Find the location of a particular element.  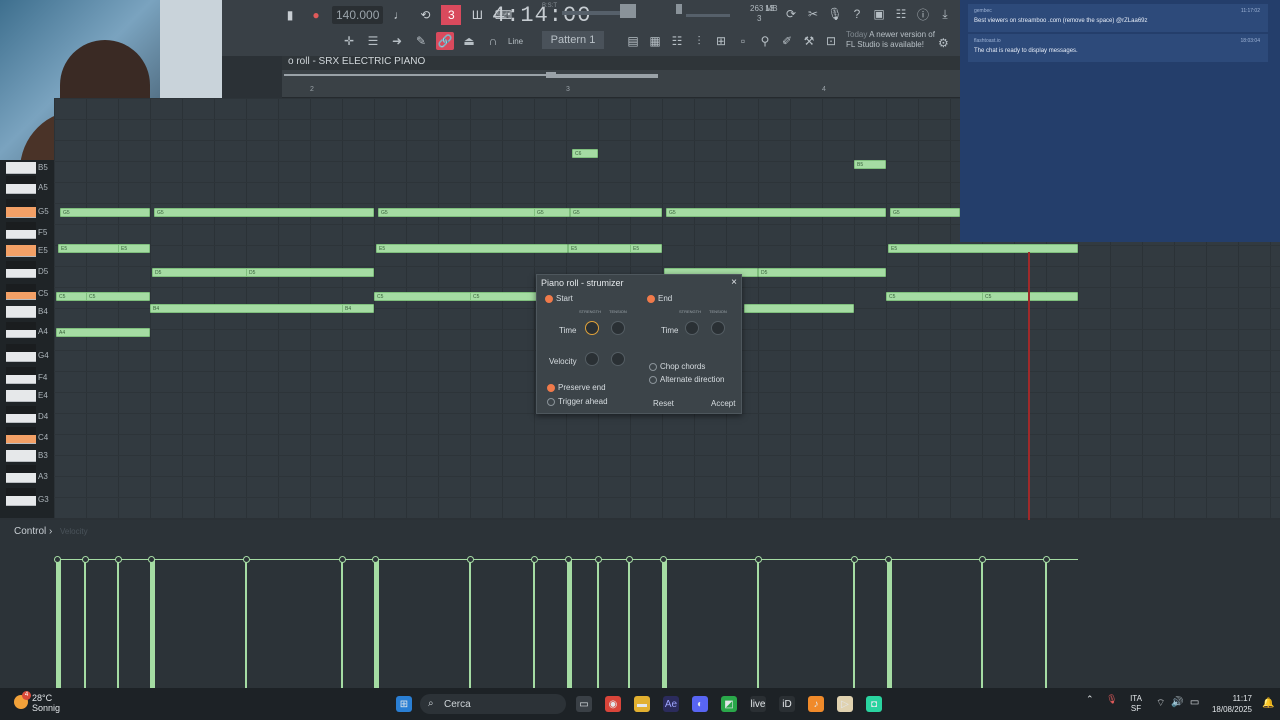

gear-icon: ⚙ is located at coordinates (943, 43).